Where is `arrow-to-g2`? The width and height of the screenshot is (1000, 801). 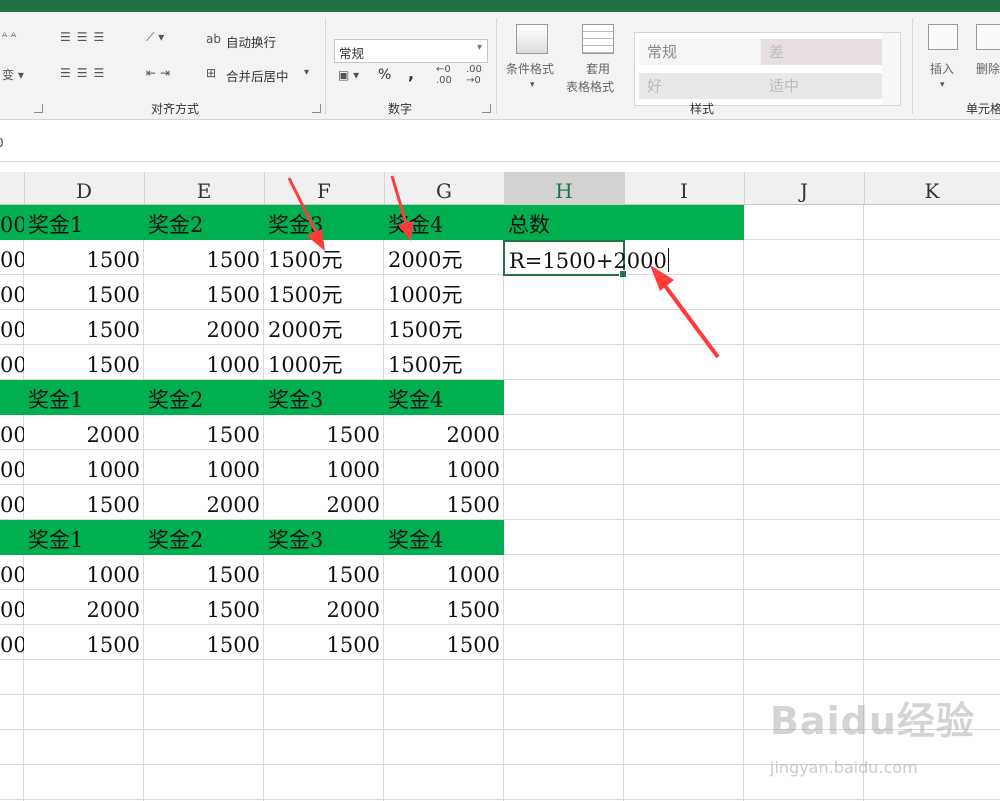
arrow-to-g2 is located at coordinates (402, 208).